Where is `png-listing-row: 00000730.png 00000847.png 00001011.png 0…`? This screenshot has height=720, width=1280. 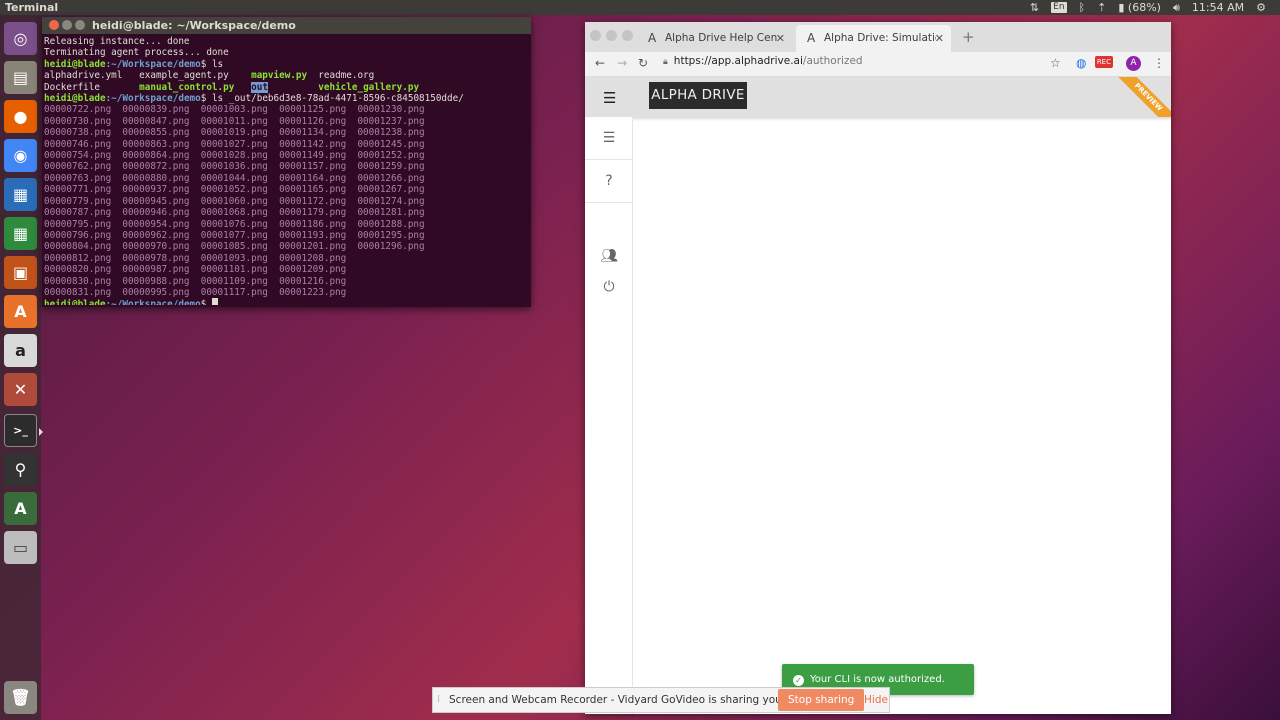 png-listing-row: 00000730.png 00000847.png 00001011.png 0… is located at coordinates (234, 121).